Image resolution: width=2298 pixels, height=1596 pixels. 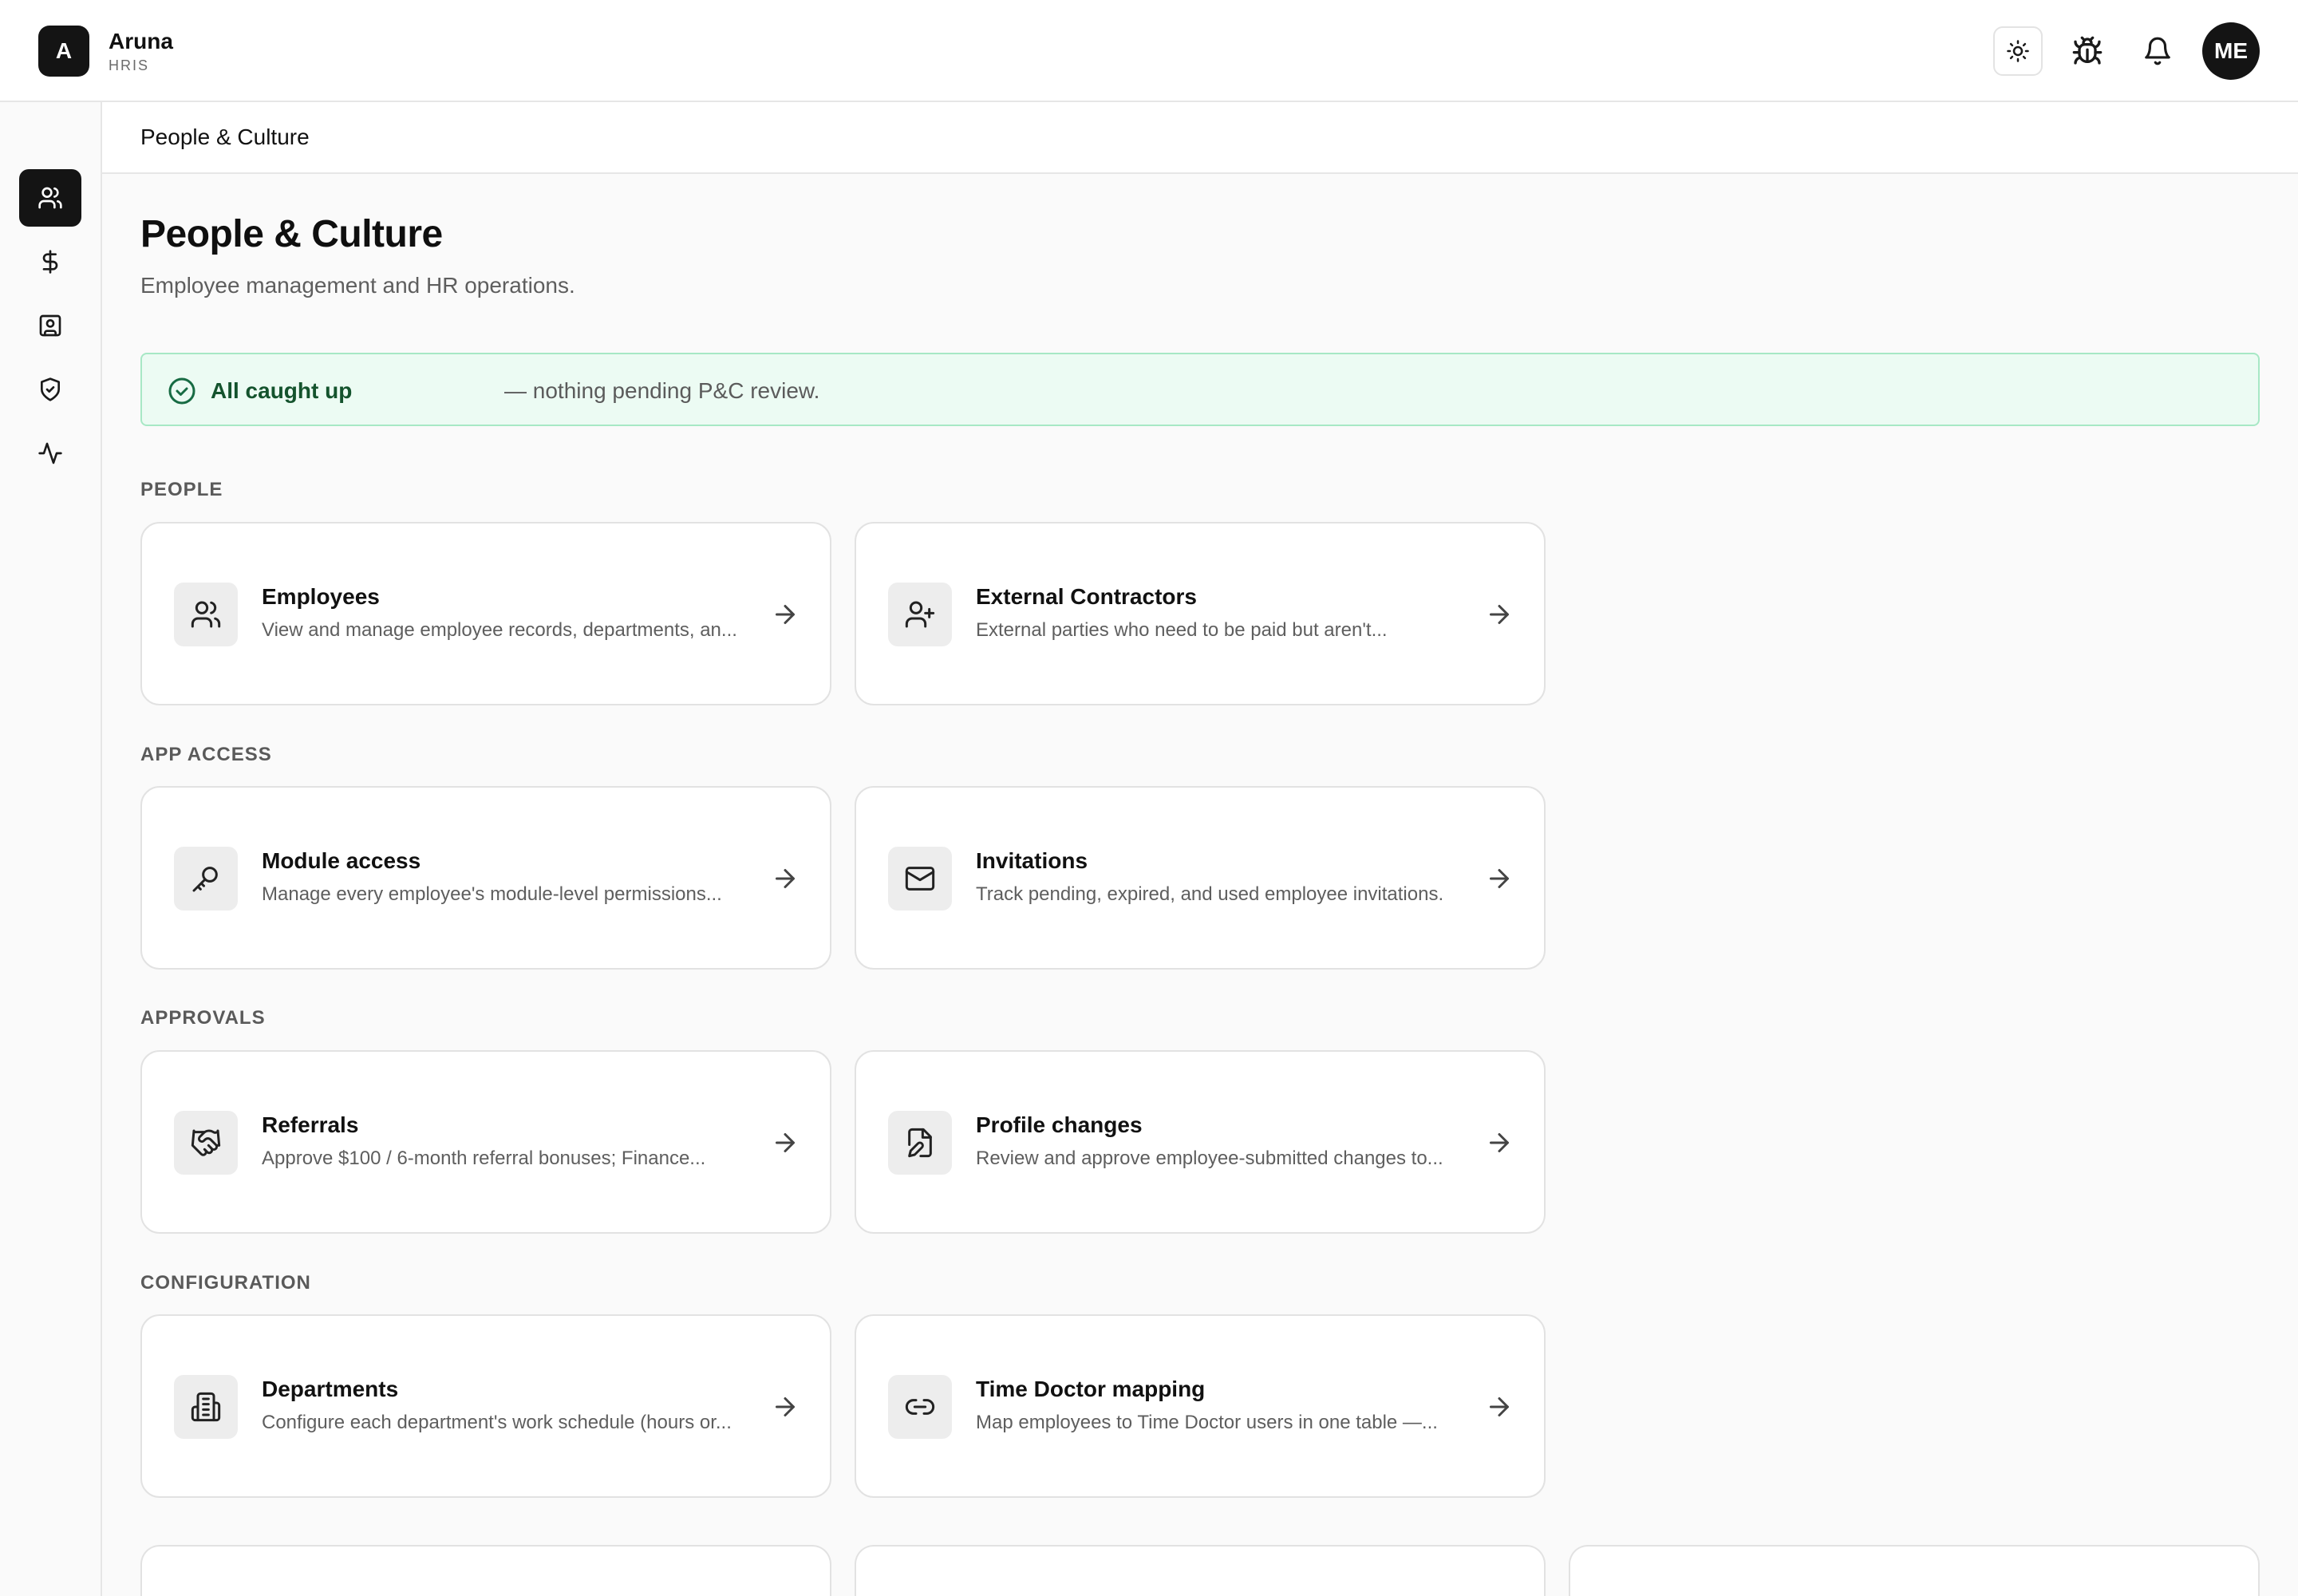 What do you see at coordinates (1149, 51) in the screenshot?
I see `top-bar: A Aruna HRIS ME` at bounding box center [1149, 51].